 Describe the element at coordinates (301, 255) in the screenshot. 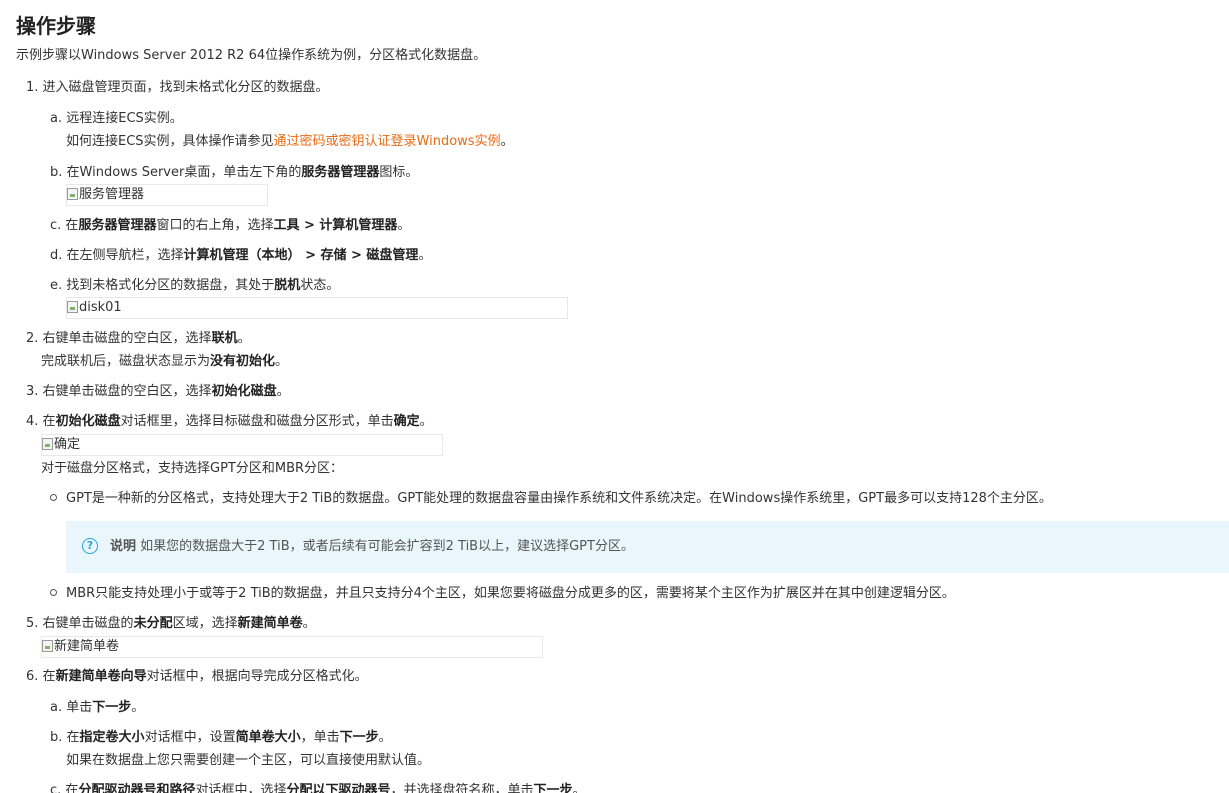

I see `substep-bold-path: 计算机管理（本地） > 存储 > 磁盘管理` at that location.